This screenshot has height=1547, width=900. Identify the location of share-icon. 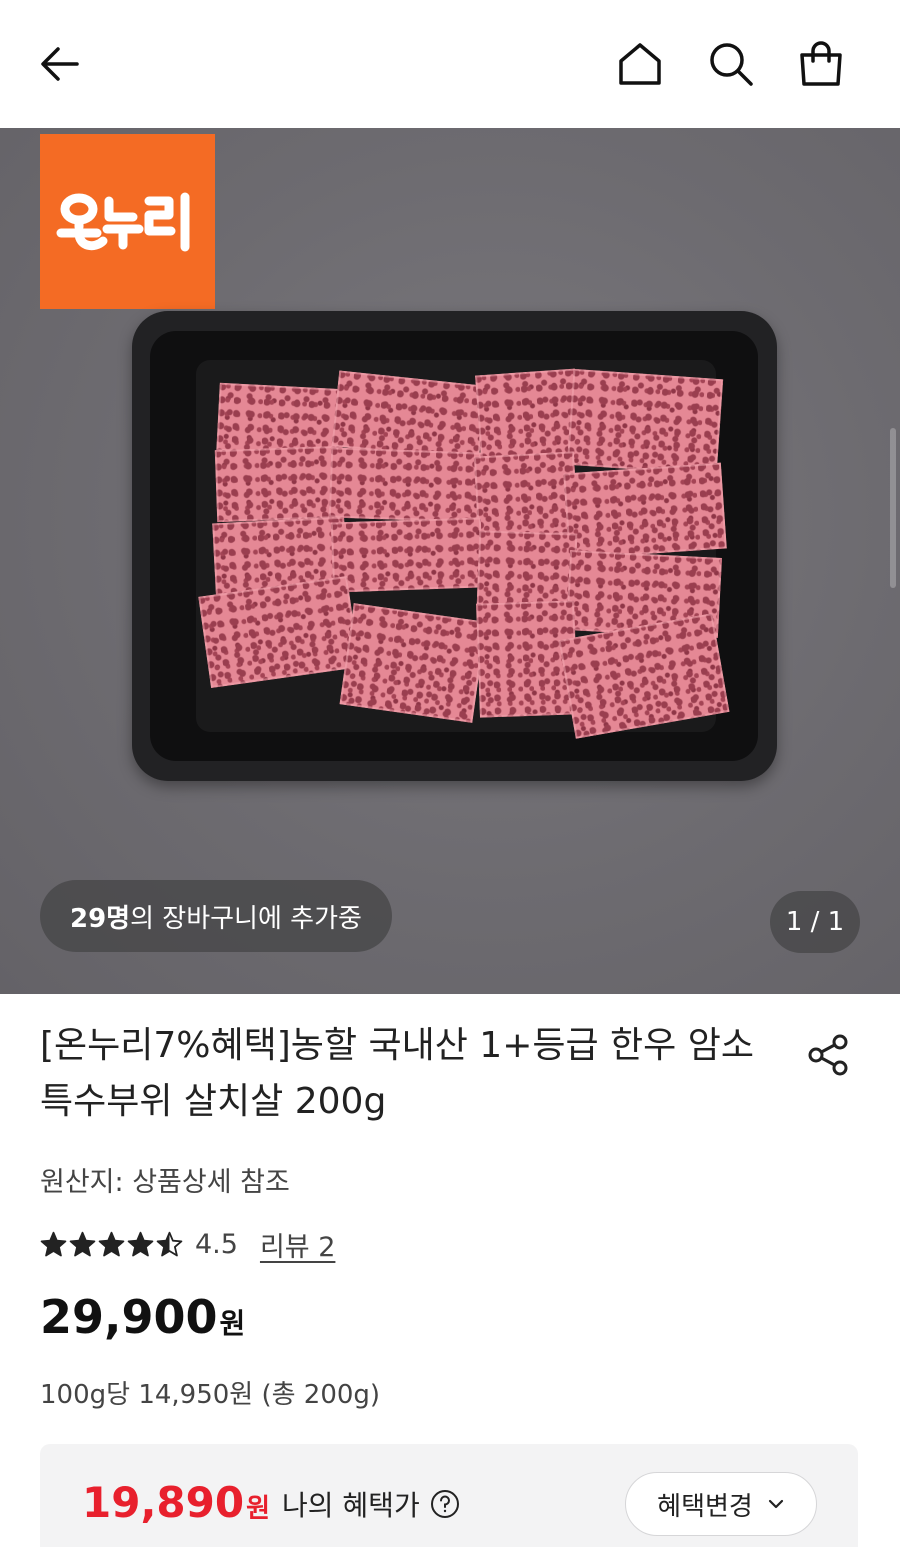
(829, 1055).